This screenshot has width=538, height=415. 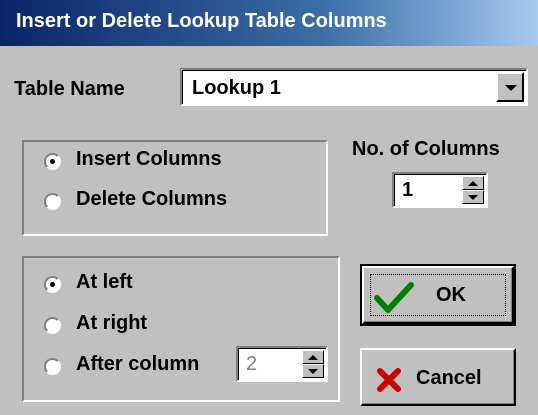 I want to click on at-left-label: At left, so click(x=104, y=282).